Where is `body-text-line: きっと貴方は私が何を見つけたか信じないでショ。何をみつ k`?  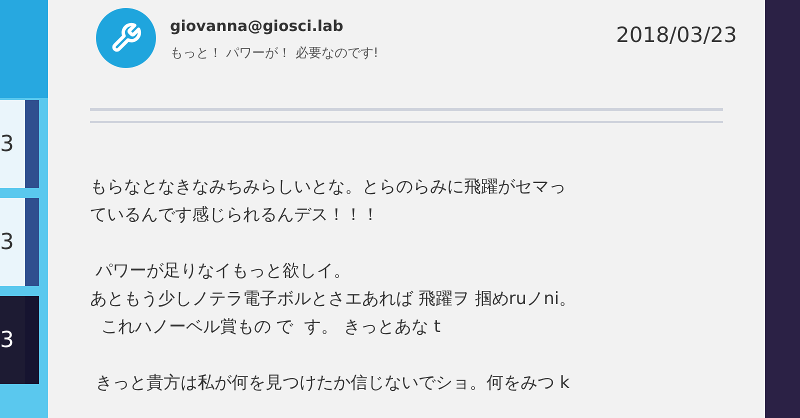
body-text-line: きっと貴方は私が何を見つけたか信じないでショ。何をみつ k is located at coordinates (332, 383).